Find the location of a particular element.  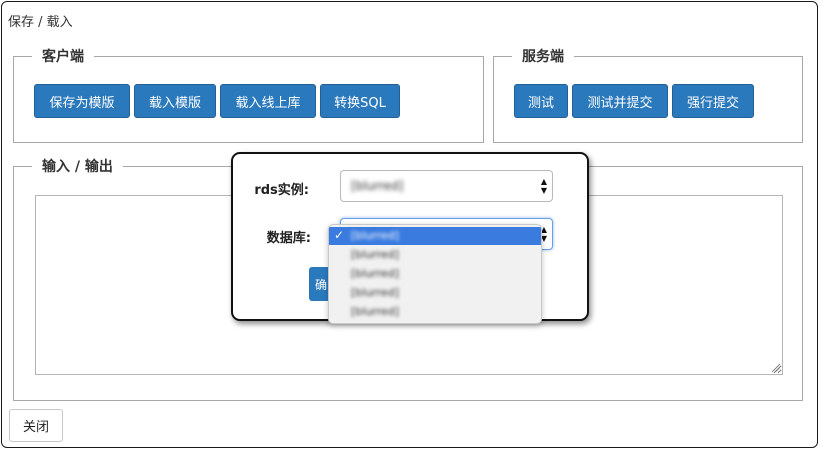

load-template-button: 载入模版 is located at coordinates (175, 101).